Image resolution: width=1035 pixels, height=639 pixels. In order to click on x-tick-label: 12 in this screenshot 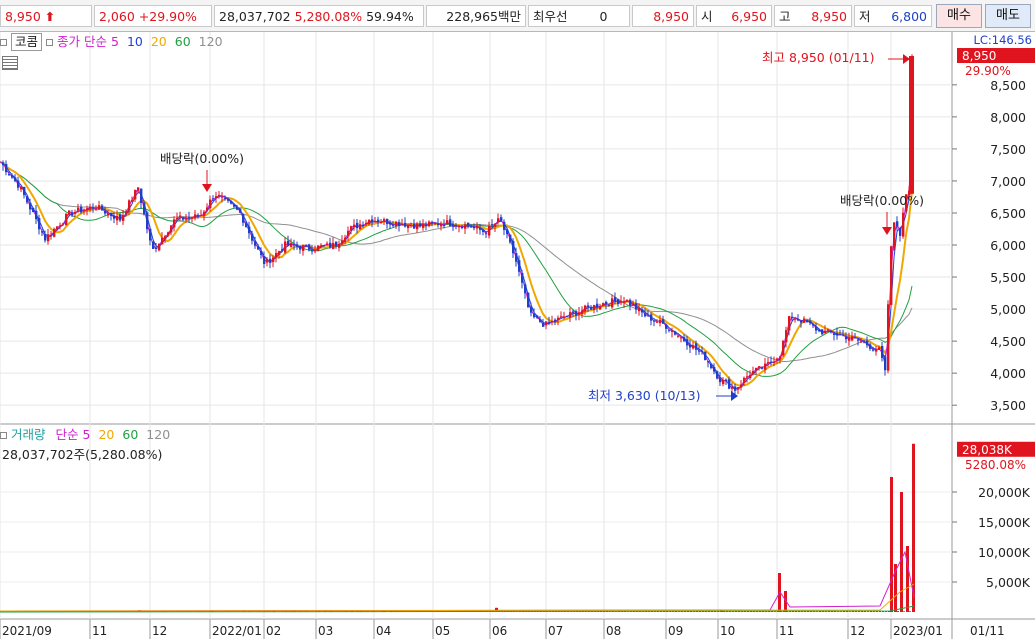, I will do `click(159, 631)`.